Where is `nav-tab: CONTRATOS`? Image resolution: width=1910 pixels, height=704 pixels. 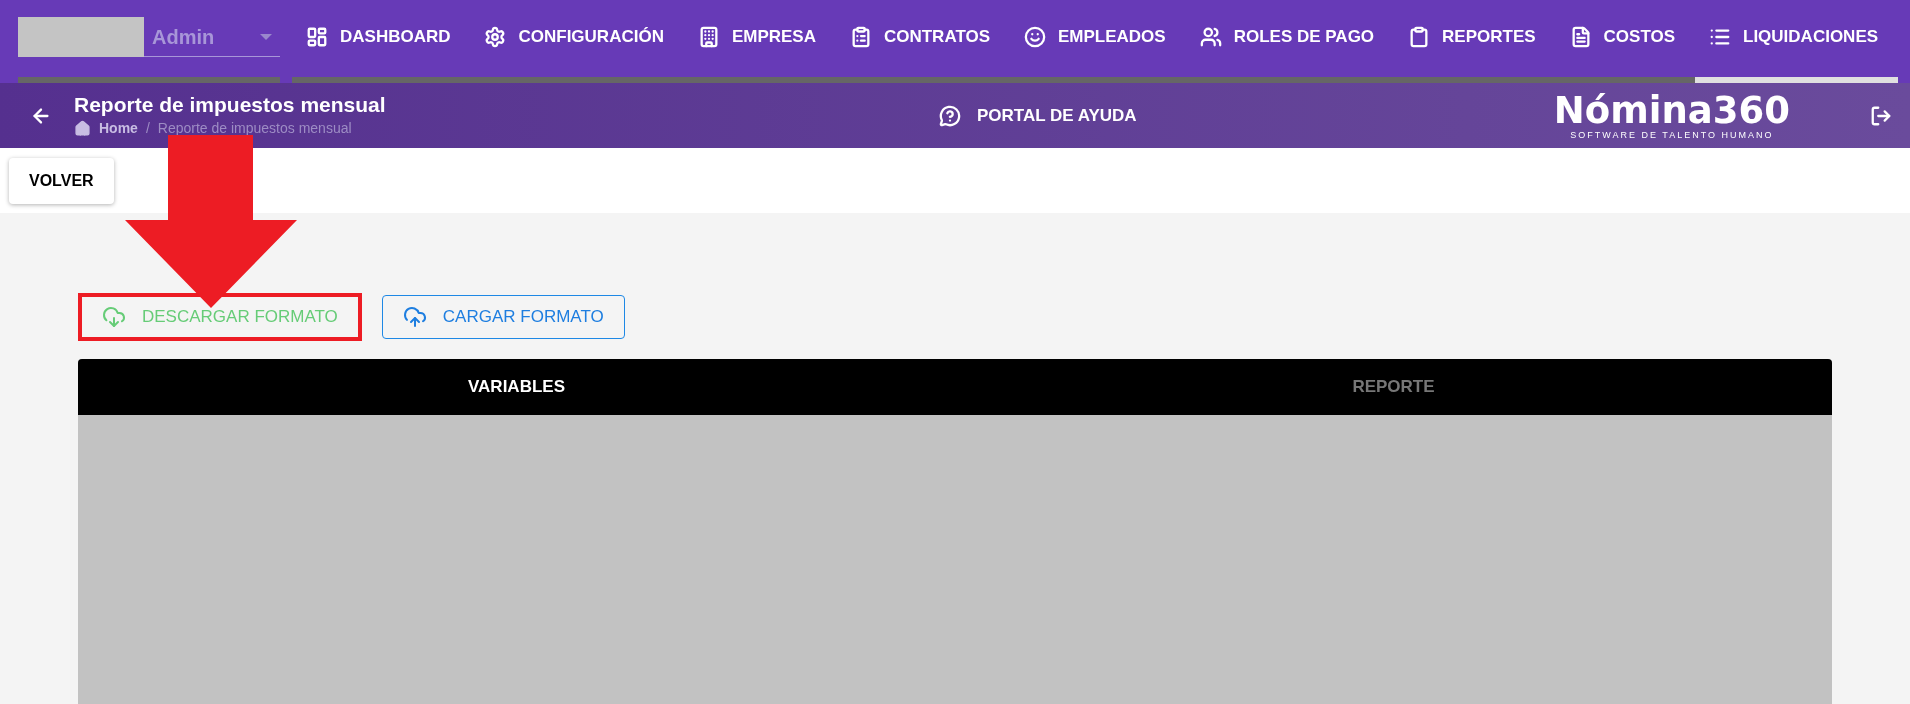 nav-tab: CONTRATOS is located at coordinates (922, 39).